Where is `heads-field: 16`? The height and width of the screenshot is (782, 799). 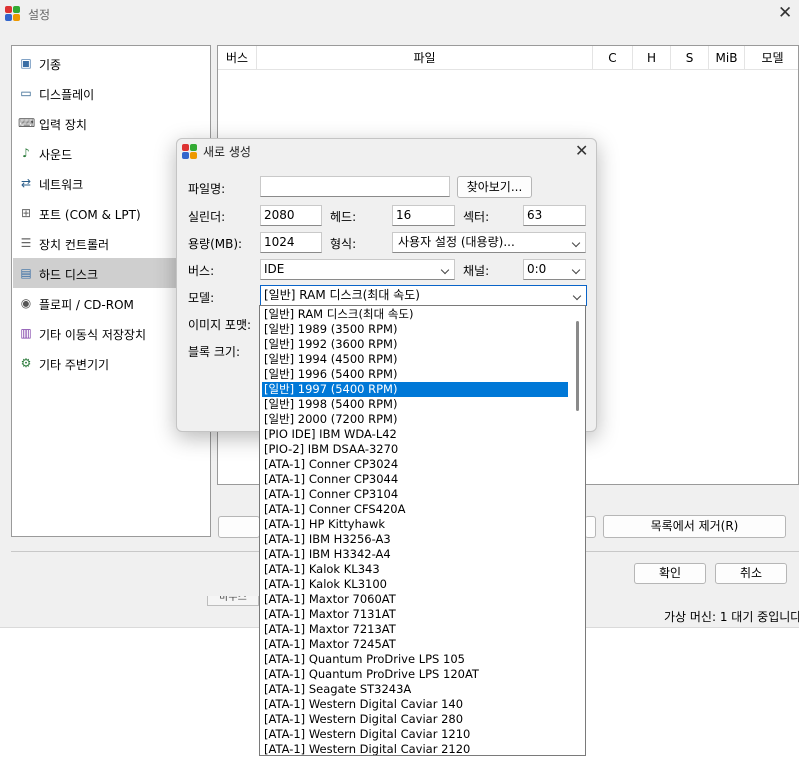
heads-field: 16 is located at coordinates (423, 215).